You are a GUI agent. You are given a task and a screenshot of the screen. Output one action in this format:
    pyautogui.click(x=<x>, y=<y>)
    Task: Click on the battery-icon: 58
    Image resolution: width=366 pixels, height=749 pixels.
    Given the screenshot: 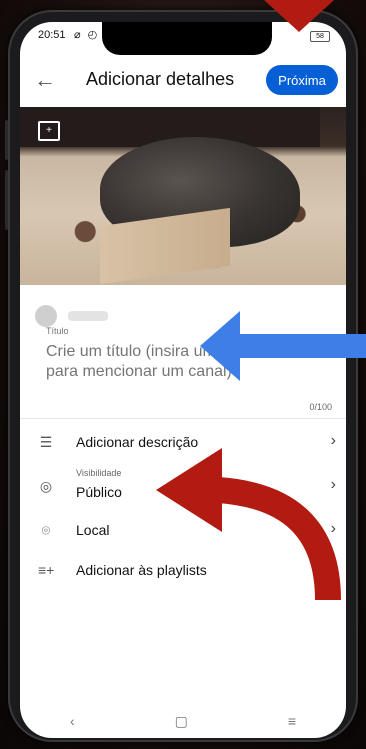 What is the action you would take?
    pyautogui.click(x=320, y=36)
    